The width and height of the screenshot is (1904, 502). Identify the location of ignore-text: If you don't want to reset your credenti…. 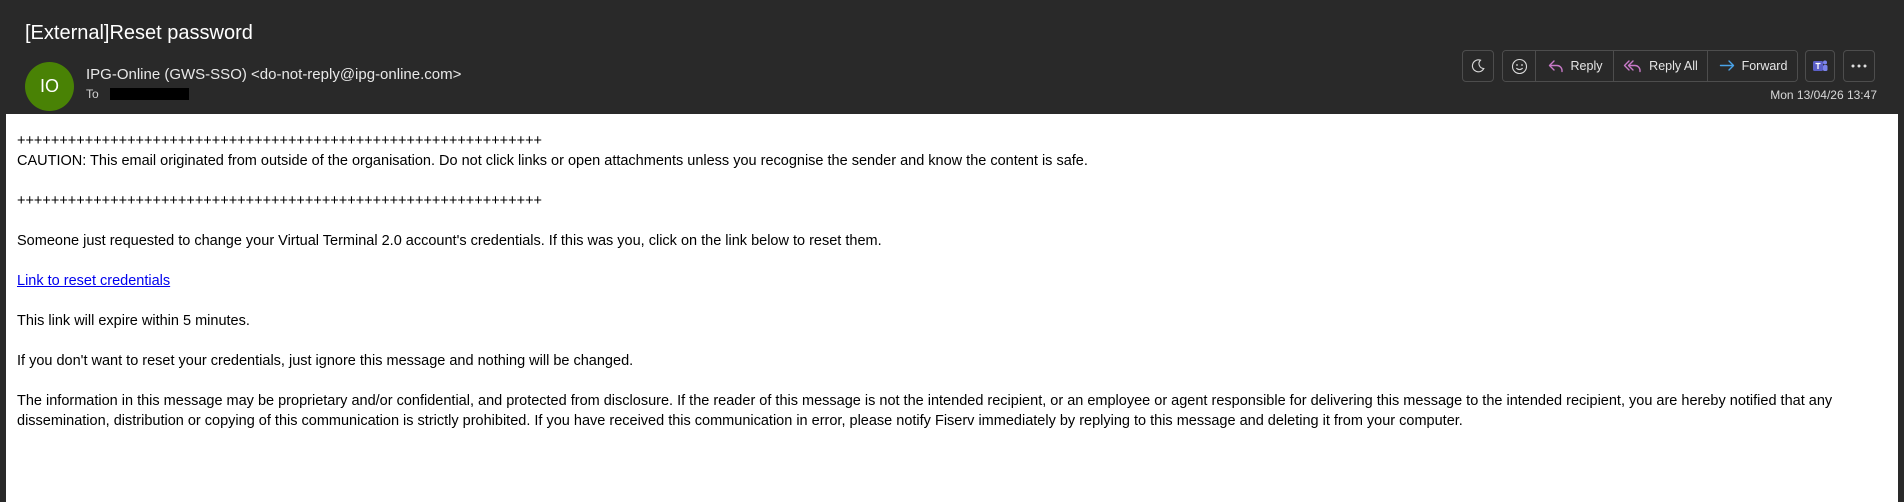
(325, 361).